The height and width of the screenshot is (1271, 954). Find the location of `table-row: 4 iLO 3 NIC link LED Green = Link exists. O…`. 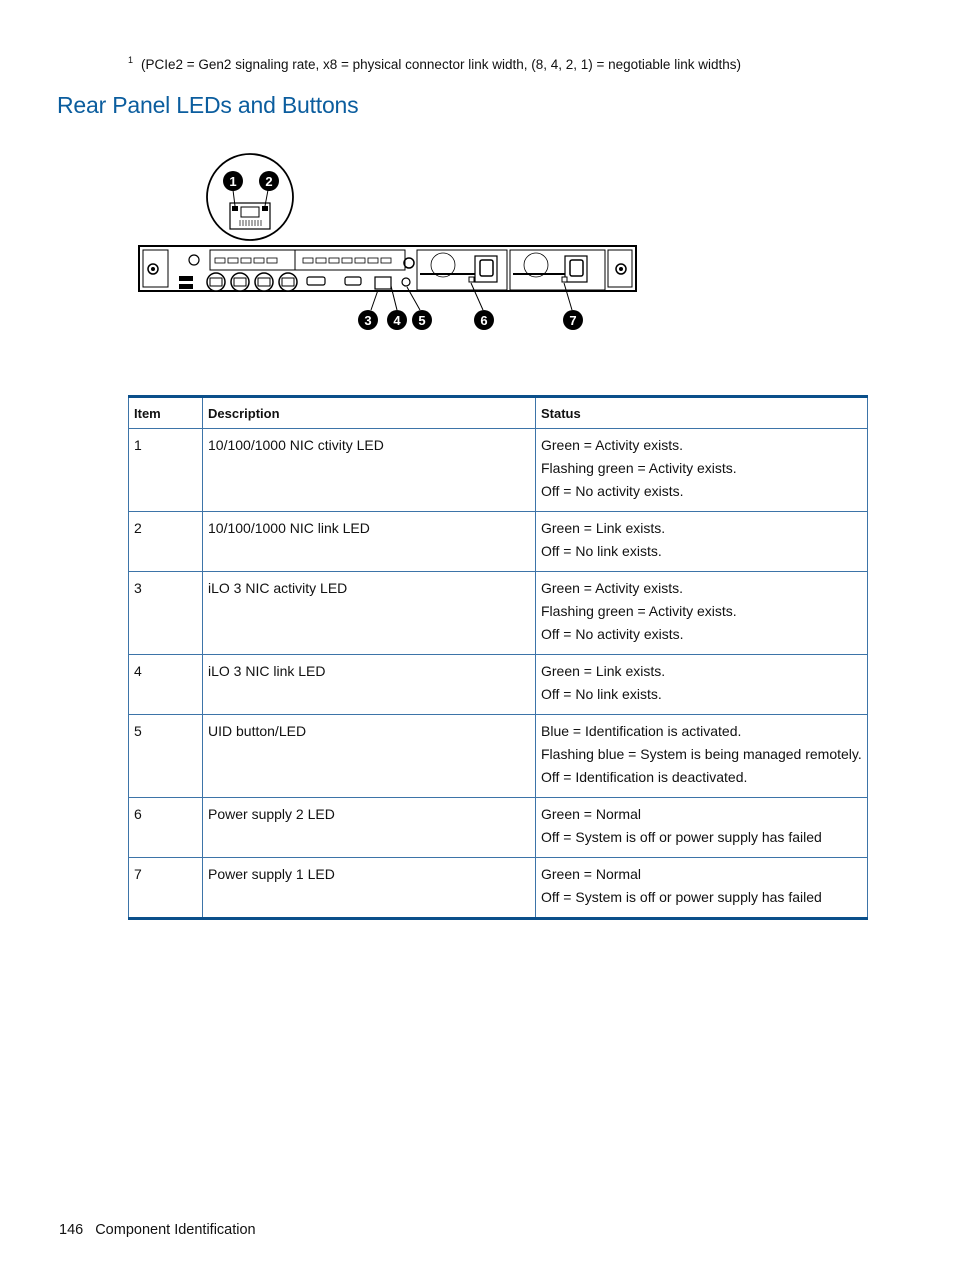

table-row: 4 iLO 3 NIC link LED Green = Link exists. O… is located at coordinates (498, 684).